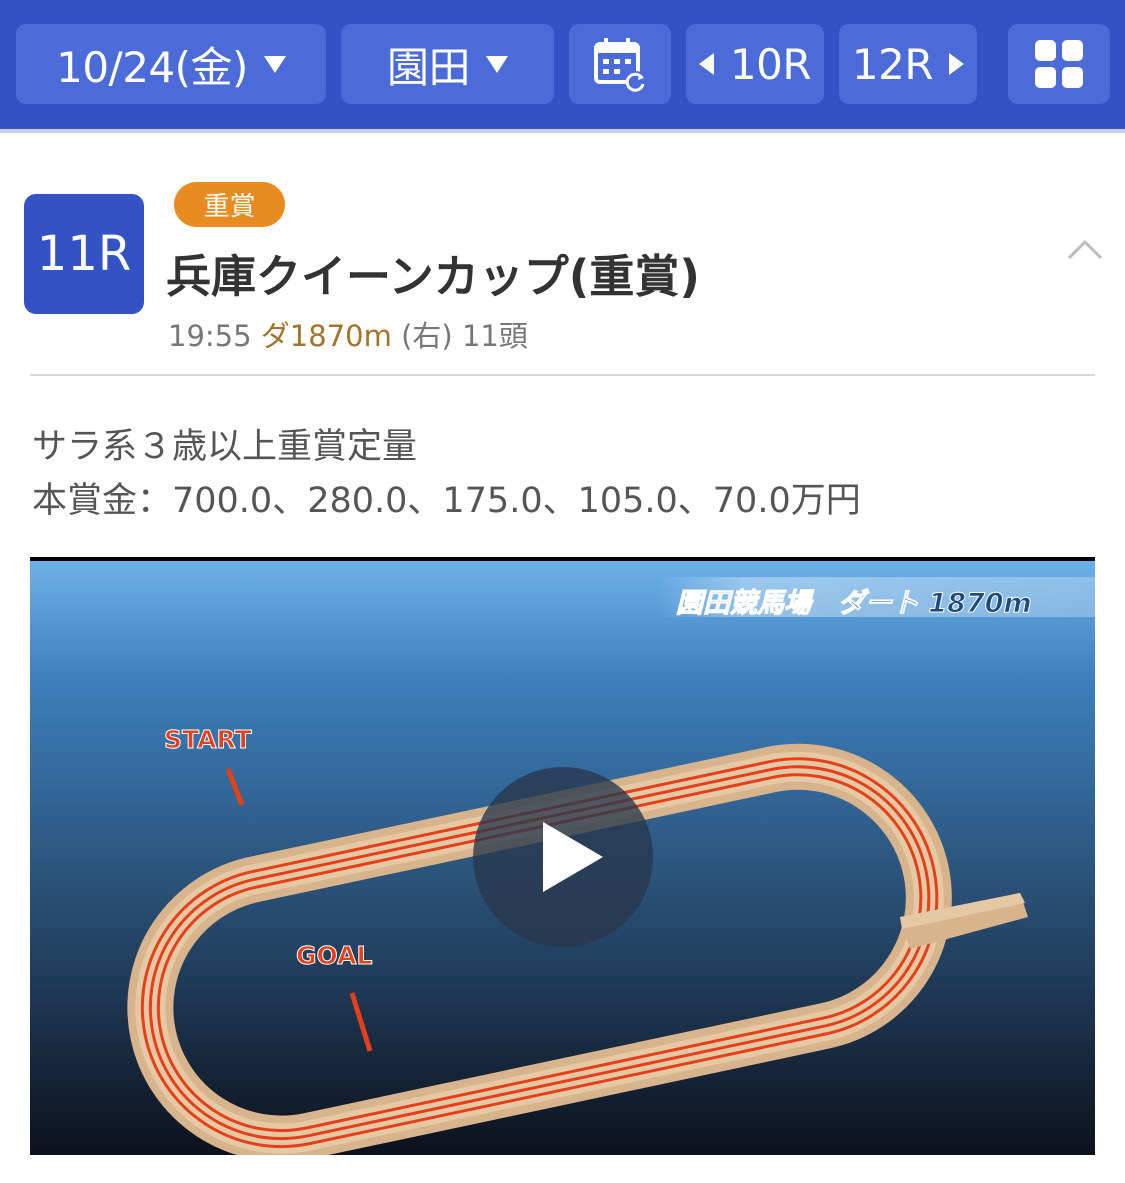 This screenshot has width=1125, height=1183. Describe the element at coordinates (706, 64) in the screenshot. I see `chevron-left-icon` at that location.